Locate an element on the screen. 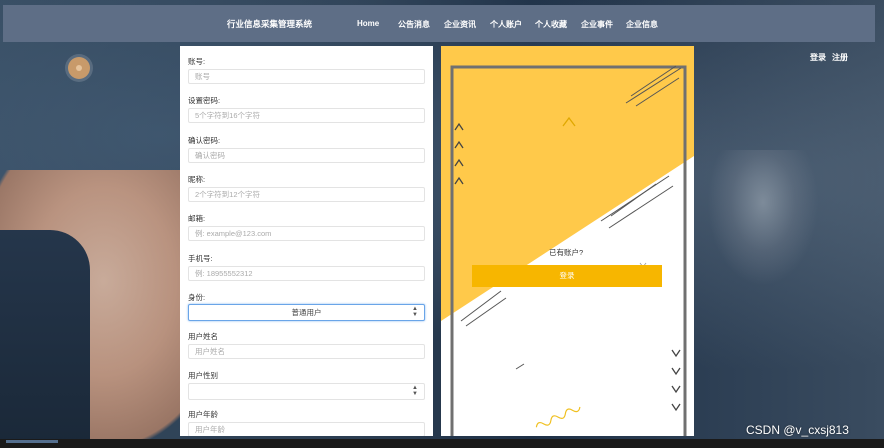 The height and width of the screenshot is (448, 884). identity-value: 普通用户 is located at coordinates (306, 312).